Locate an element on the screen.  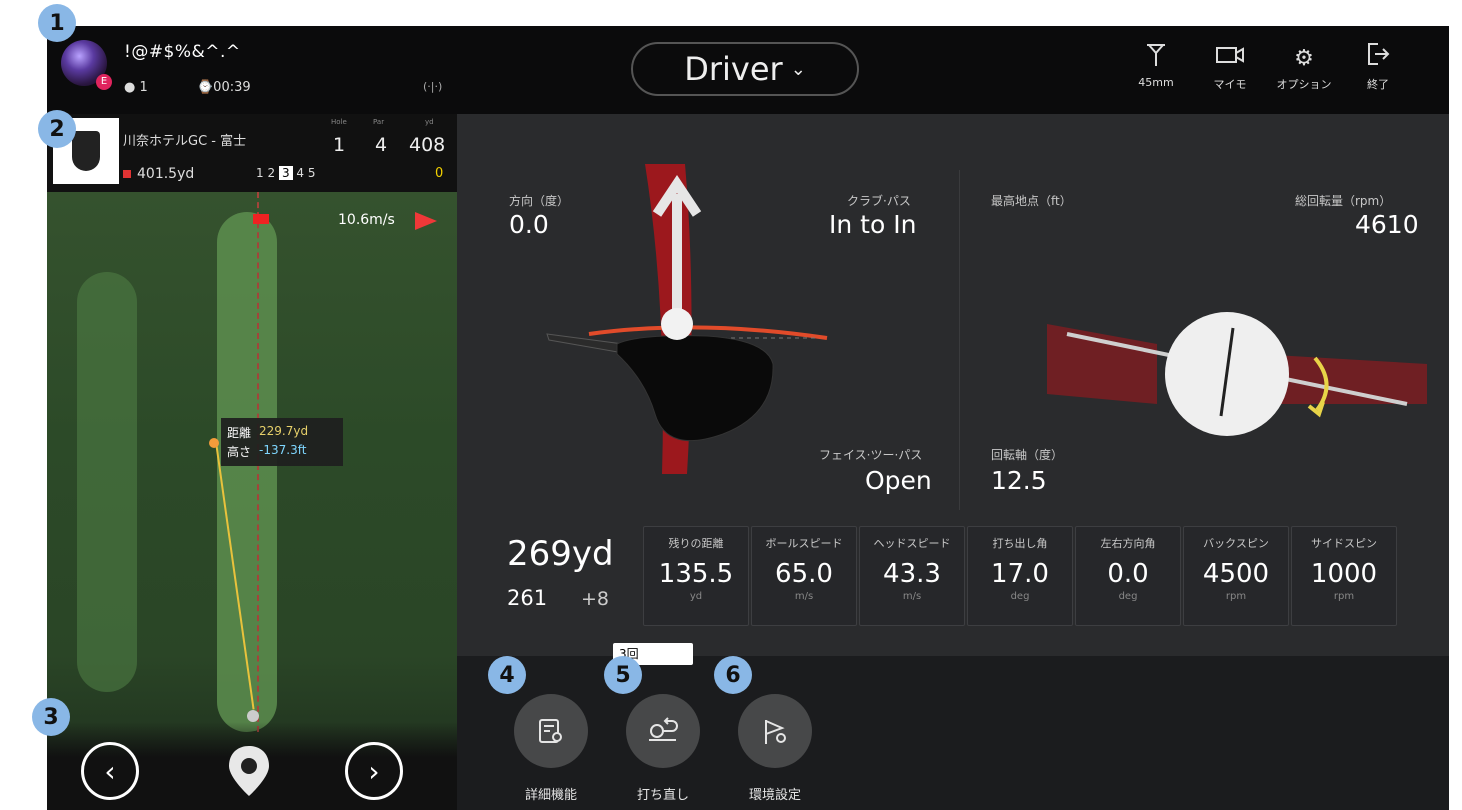
total-spin-value: 4610 is located at coordinates (1387, 224).